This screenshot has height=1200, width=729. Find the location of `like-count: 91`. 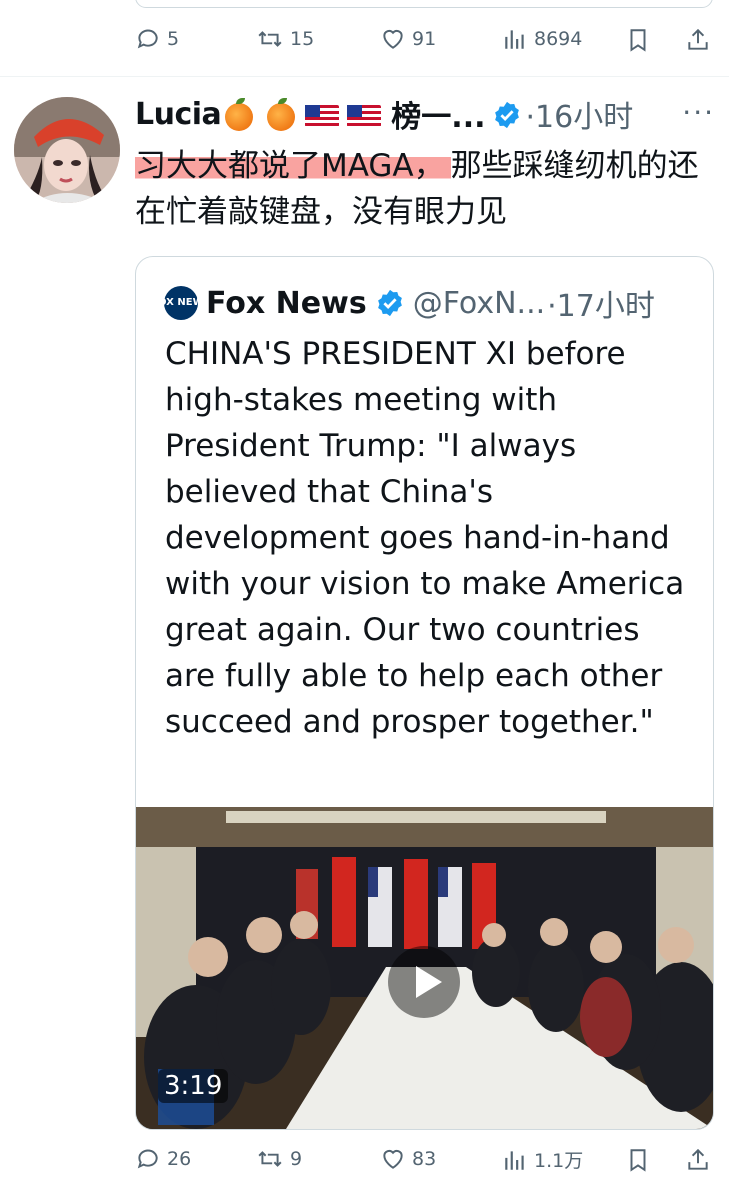

like-count: 91 is located at coordinates (424, 39).